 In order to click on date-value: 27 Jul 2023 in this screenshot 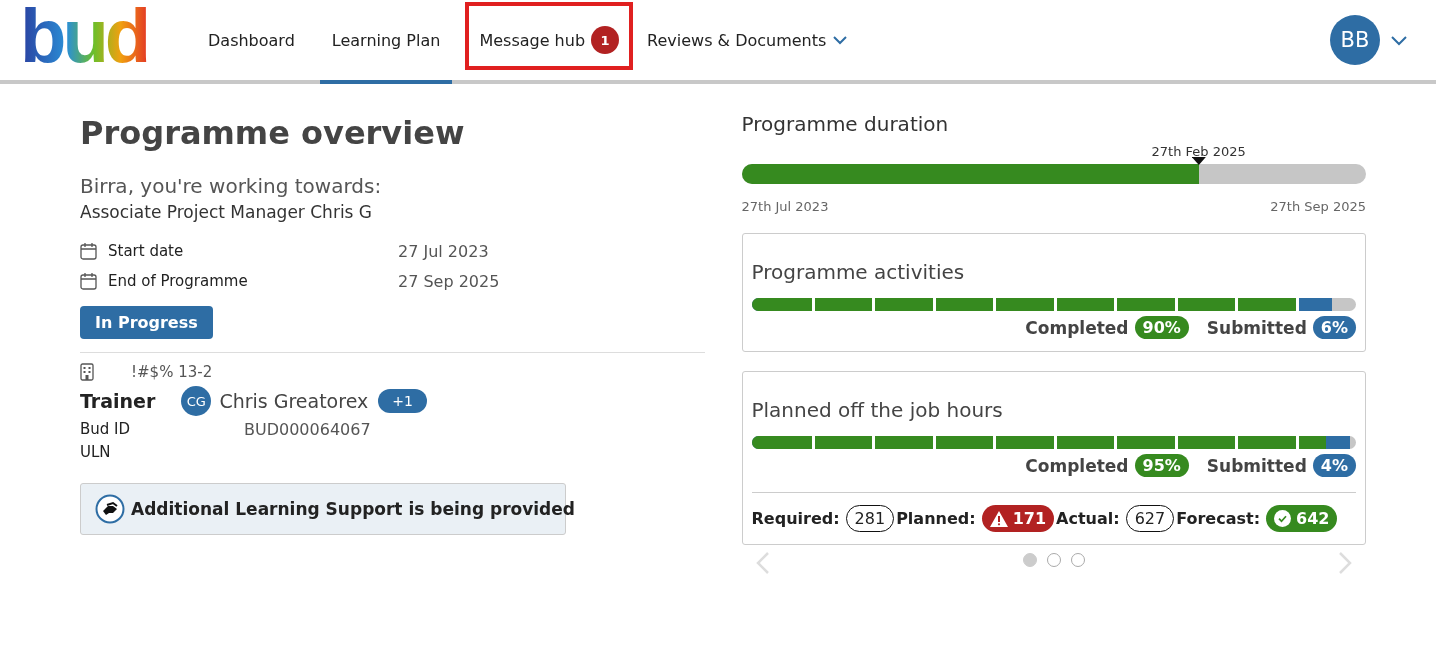, I will do `click(443, 251)`.